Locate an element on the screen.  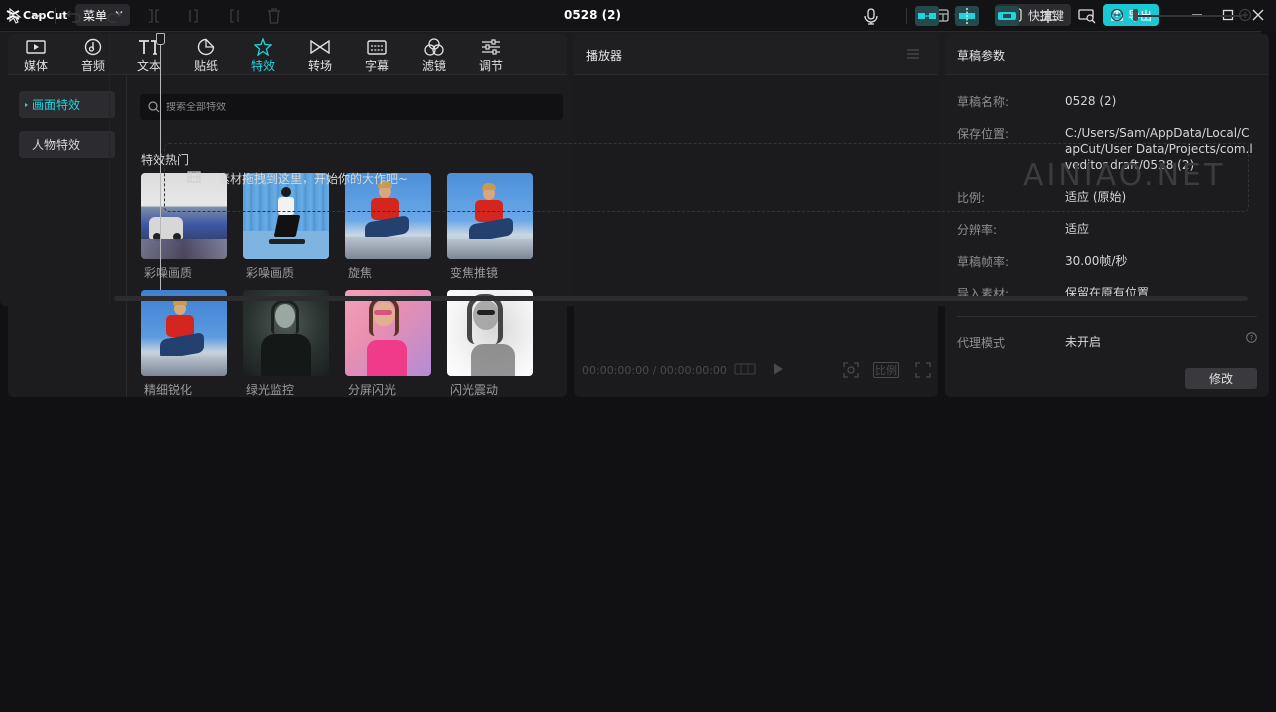
effect-label: 绿光监控 is located at coordinates (270, 390).